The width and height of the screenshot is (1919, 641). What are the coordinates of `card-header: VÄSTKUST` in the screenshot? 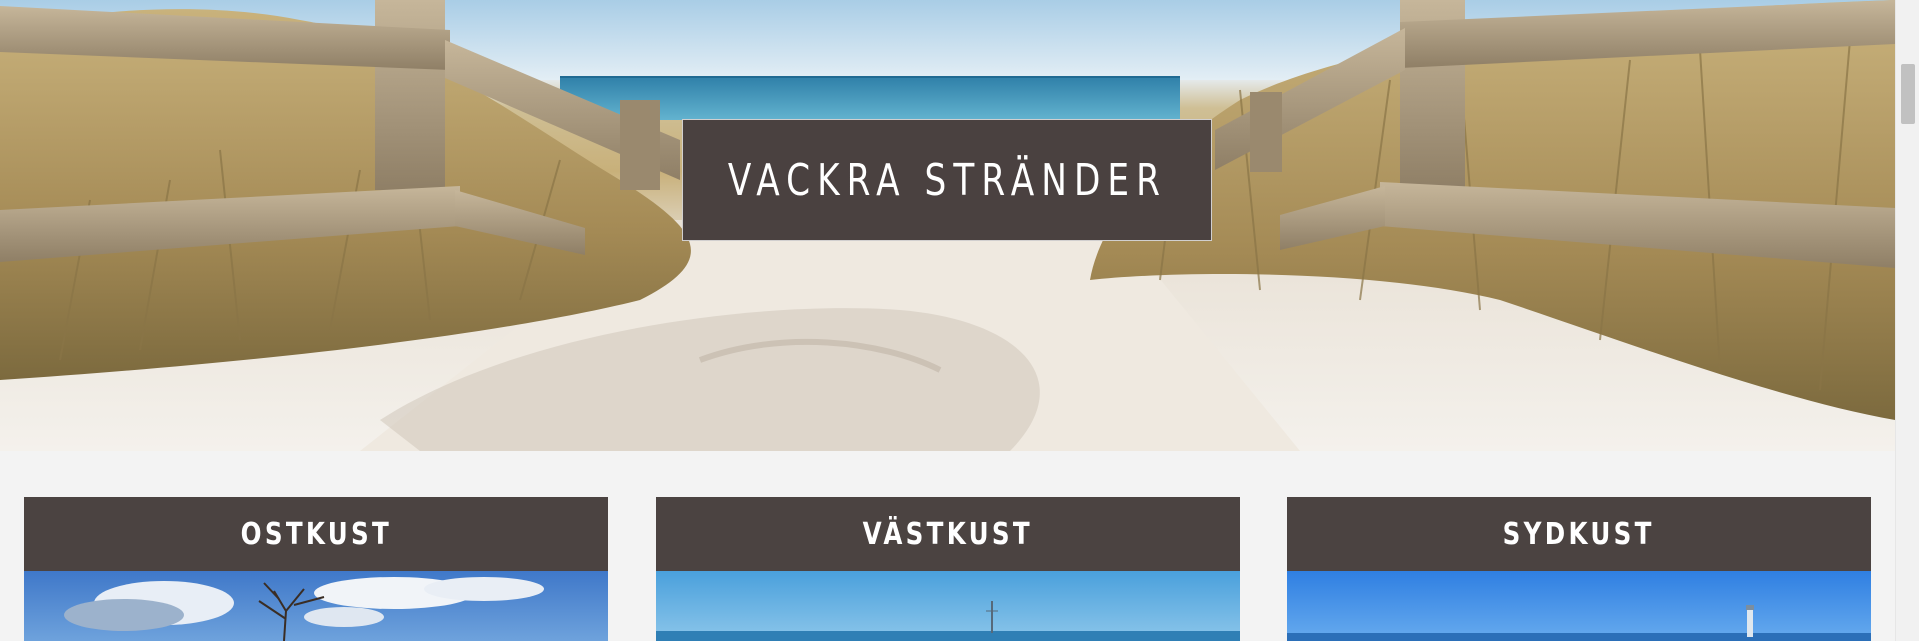 It's located at (948, 534).